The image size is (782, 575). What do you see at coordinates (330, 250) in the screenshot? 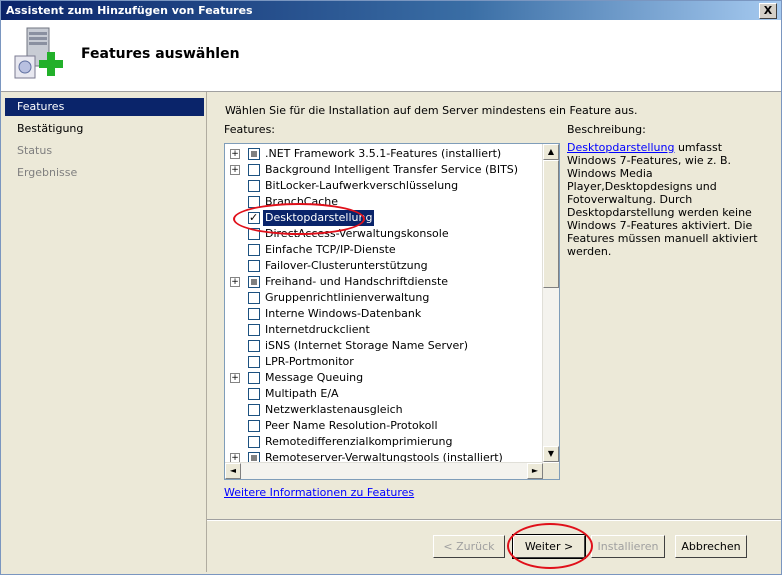
I see `feature-label: Einfache TCP/IP-Dienste` at bounding box center [330, 250].